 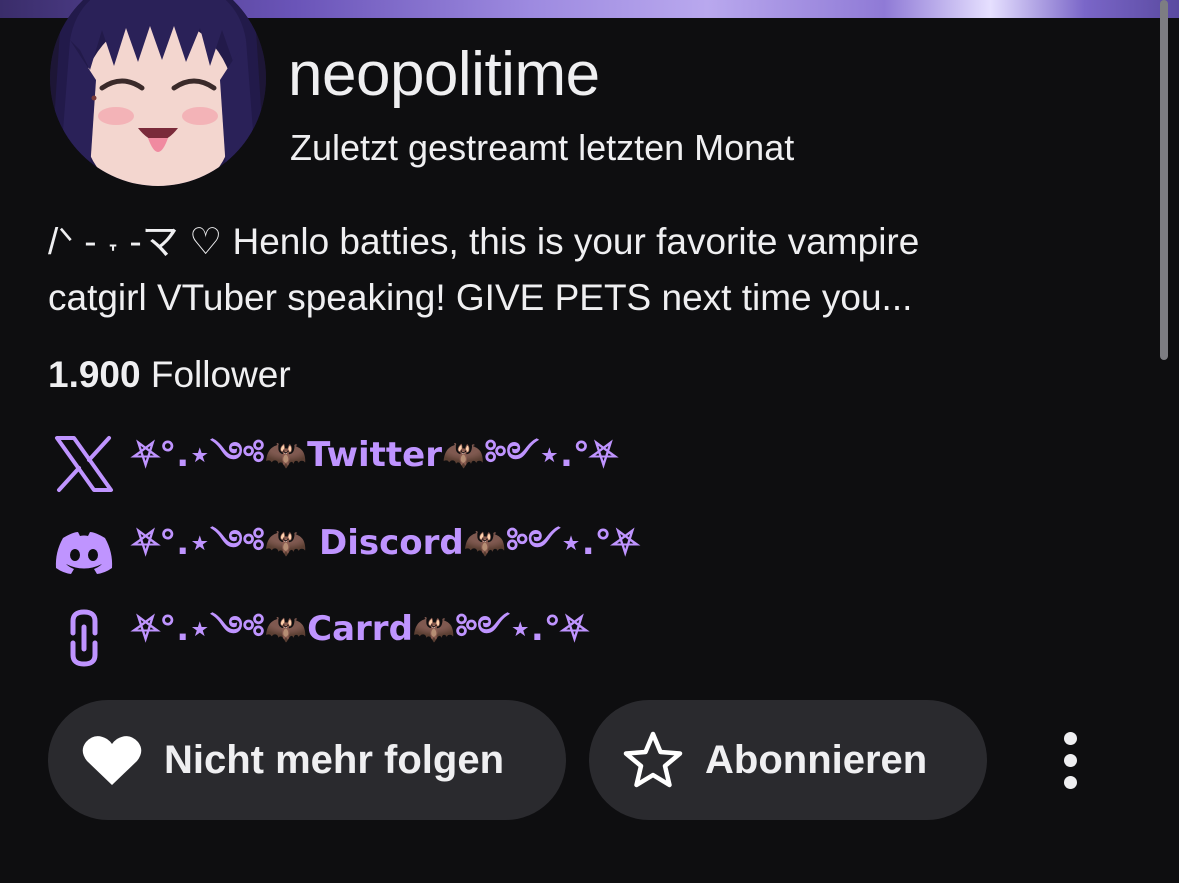 What do you see at coordinates (653, 760) in the screenshot?
I see `star-icon` at bounding box center [653, 760].